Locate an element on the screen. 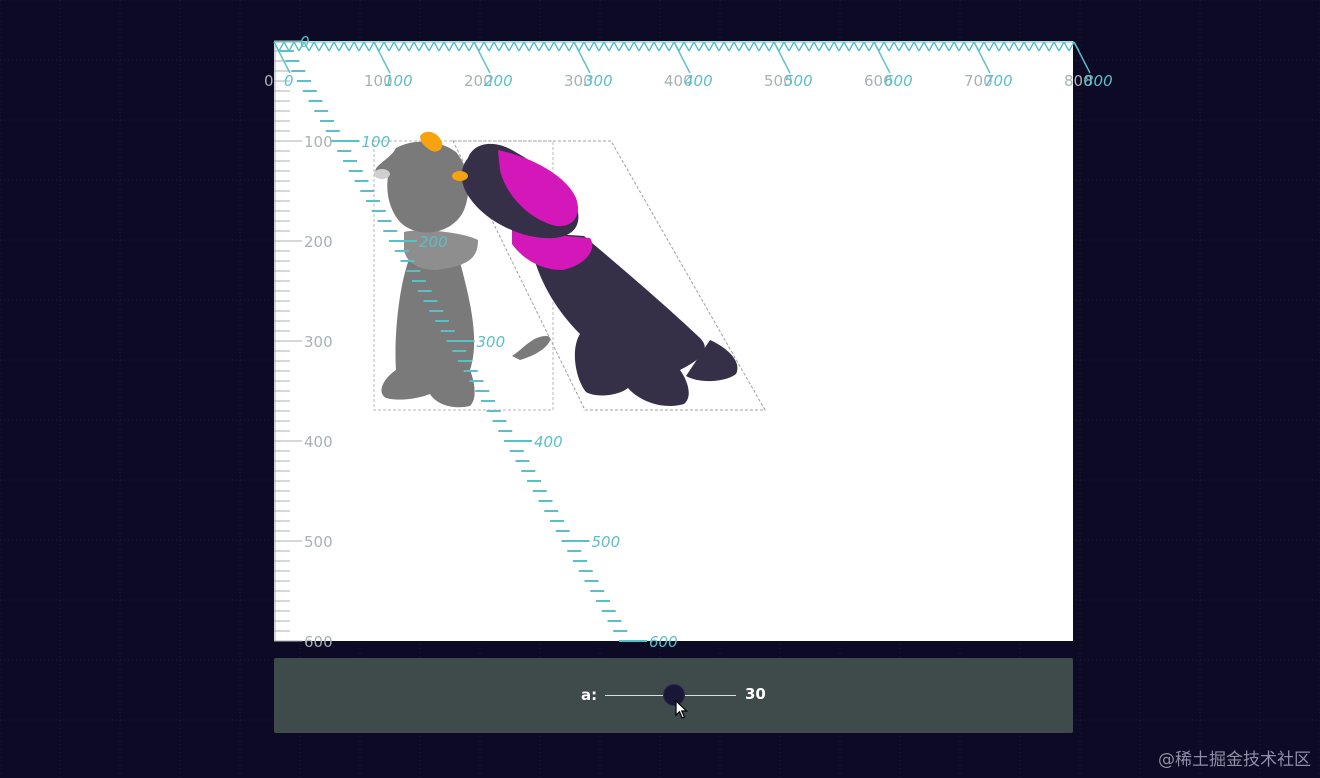 This screenshot has width=1320, height=778. skewed-horizontal-major-tick is located at coordinates (1082, 57).